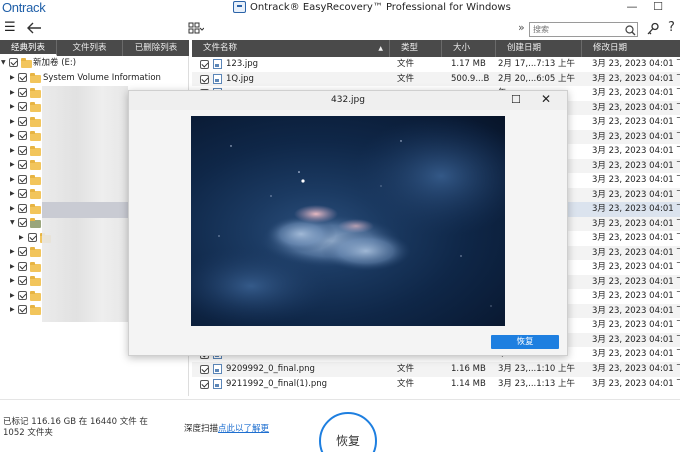  I want to click on tab-deleted-list: 已删除列表, so click(156, 48).